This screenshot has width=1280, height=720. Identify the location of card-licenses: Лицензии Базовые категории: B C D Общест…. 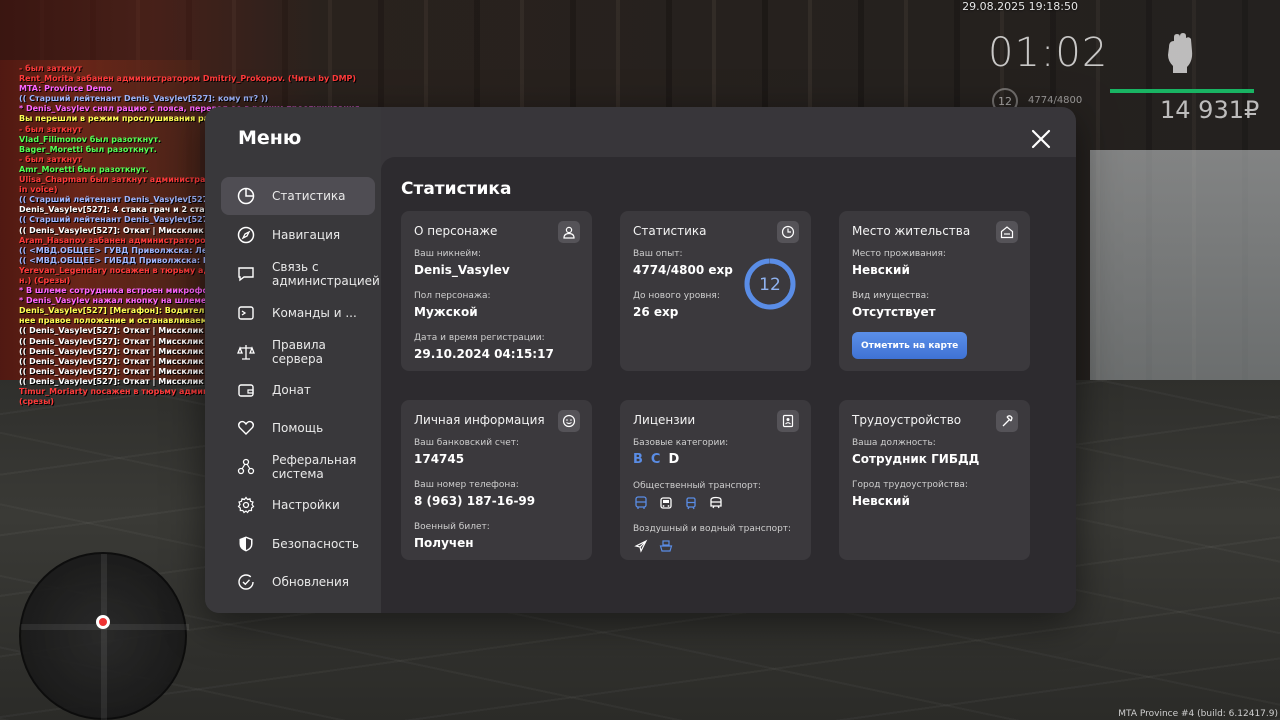
(715, 480).